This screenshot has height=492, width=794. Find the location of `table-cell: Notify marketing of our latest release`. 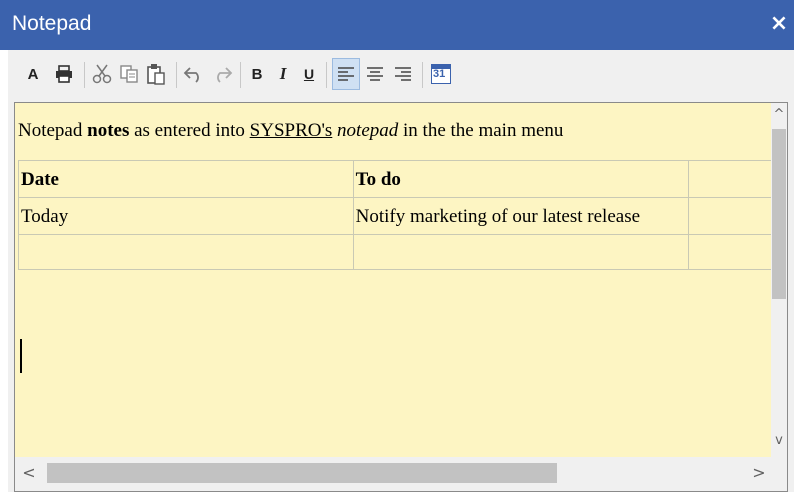

table-cell: Notify marketing of our latest release is located at coordinates (521, 216).